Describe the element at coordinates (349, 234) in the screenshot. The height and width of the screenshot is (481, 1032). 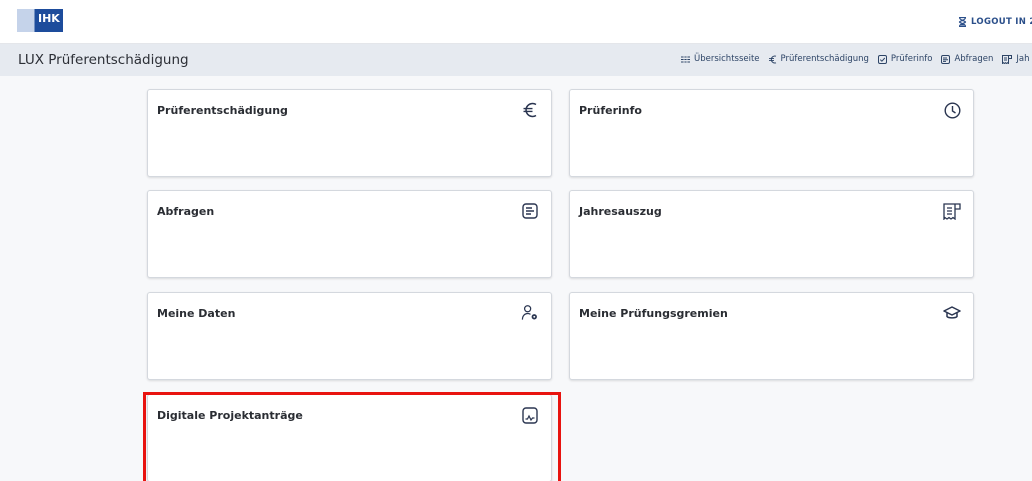
I see `tile-abfragen: Abfragen` at that location.